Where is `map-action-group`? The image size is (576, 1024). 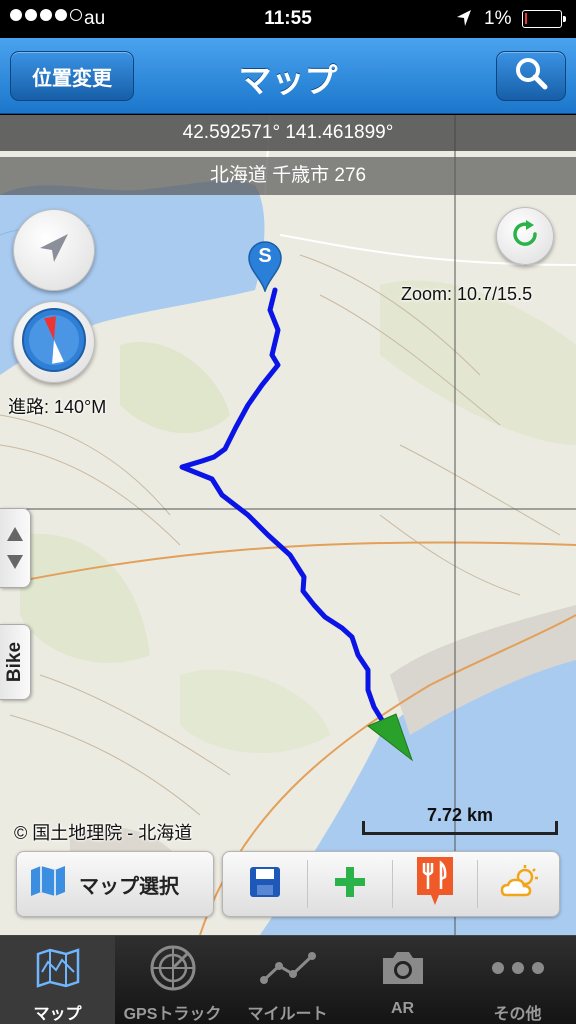
map-action-group is located at coordinates (391, 884).